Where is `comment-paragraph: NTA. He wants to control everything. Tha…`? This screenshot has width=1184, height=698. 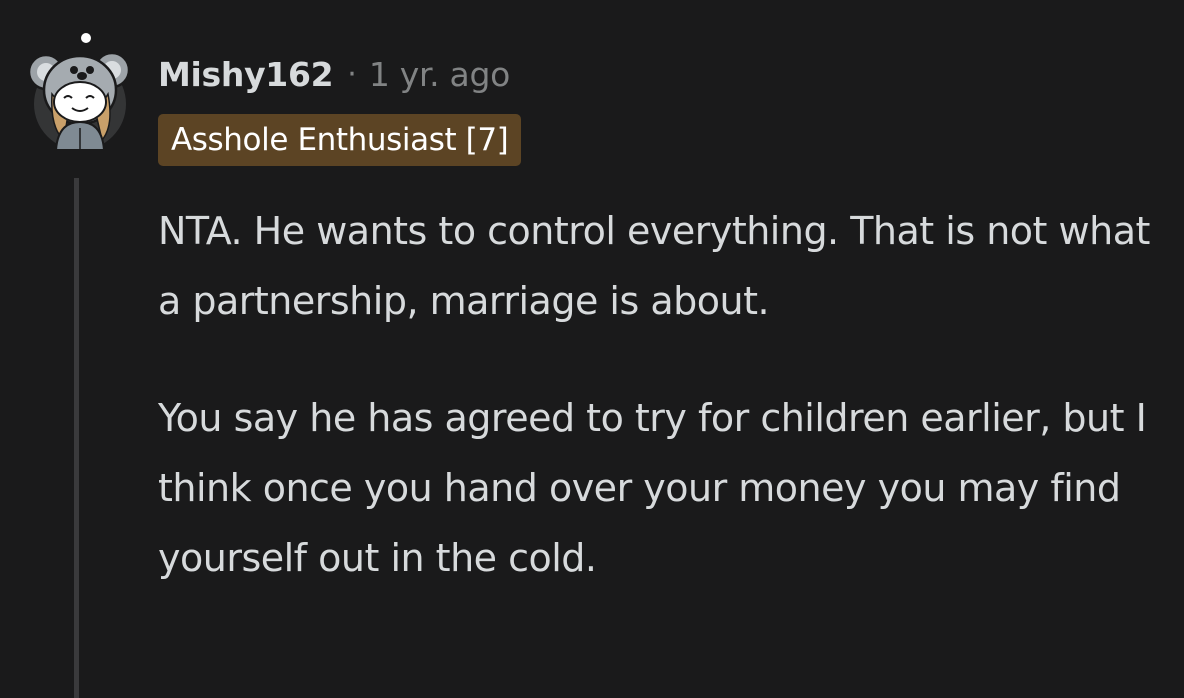 comment-paragraph: NTA. He wants to control everything. Tha… is located at coordinates (654, 266).